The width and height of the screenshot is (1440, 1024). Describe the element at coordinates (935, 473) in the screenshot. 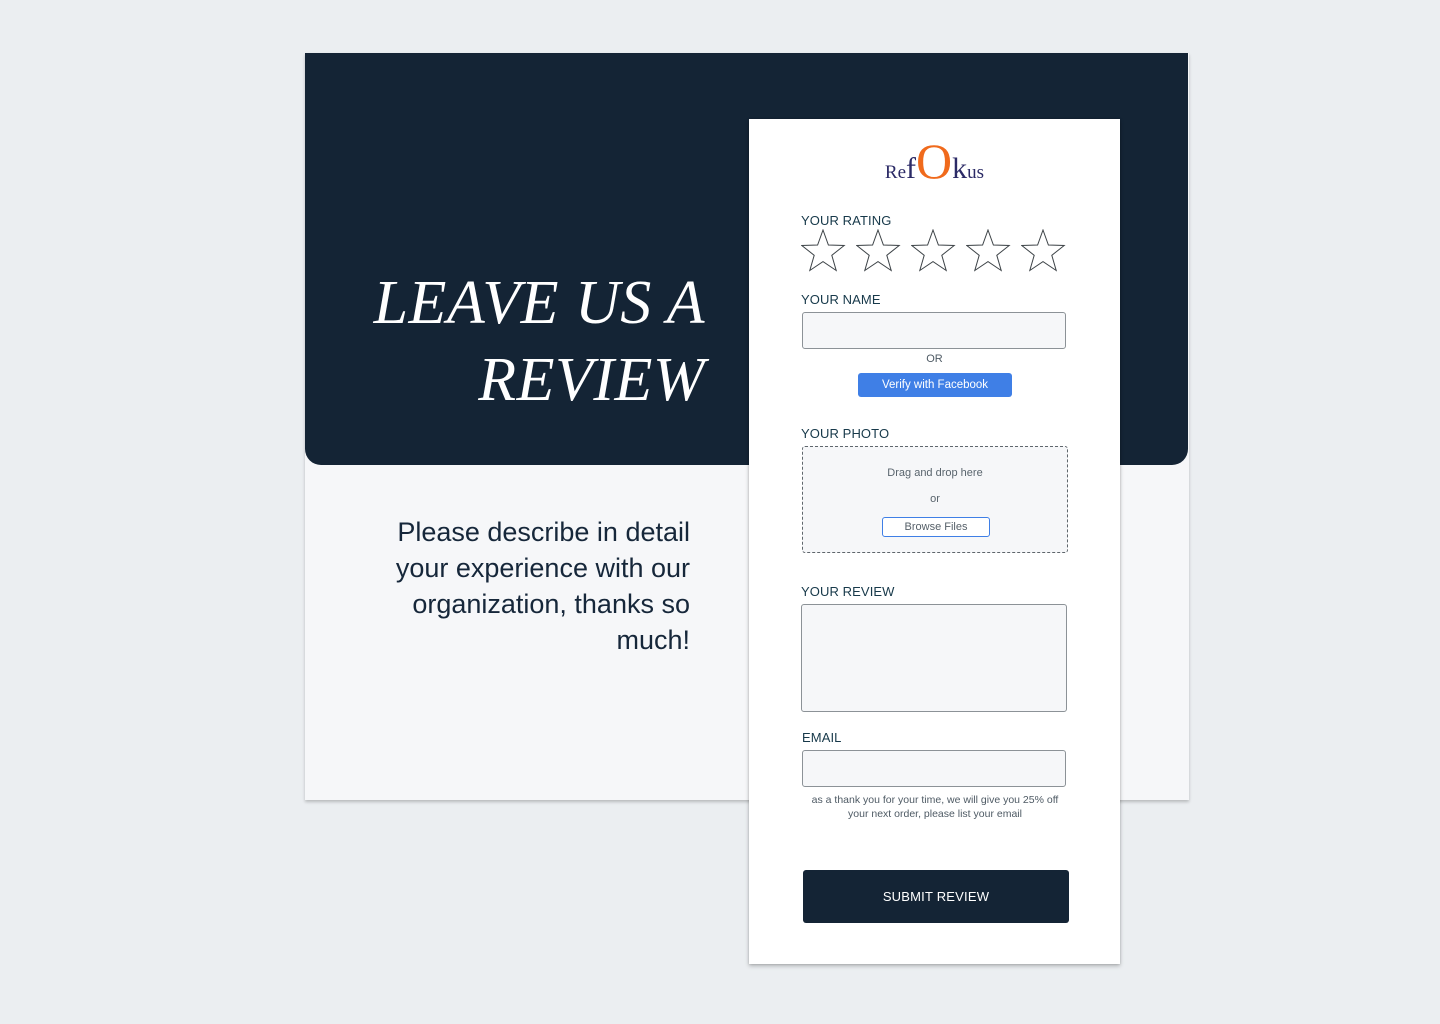

I see `dropzone-text: Drag and drop here` at that location.